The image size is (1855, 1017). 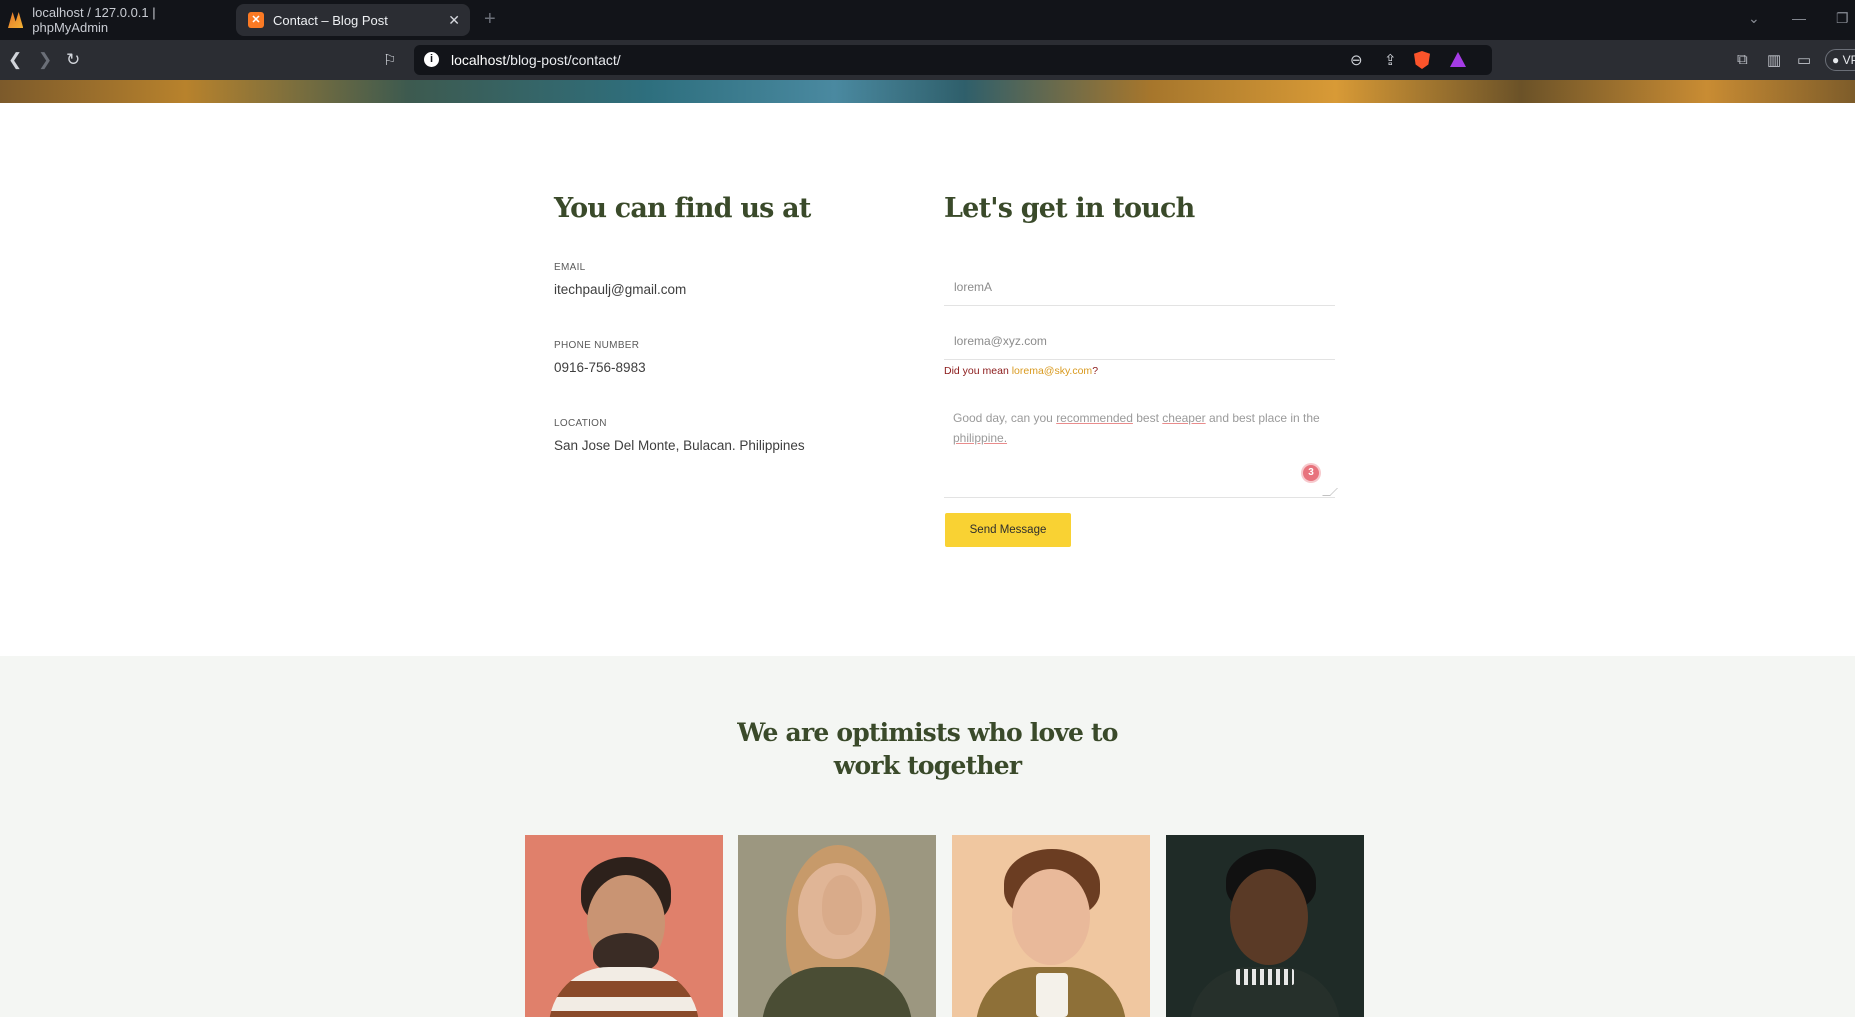 What do you see at coordinates (1804, 60) in the screenshot?
I see `wallet-icon: ▭` at bounding box center [1804, 60].